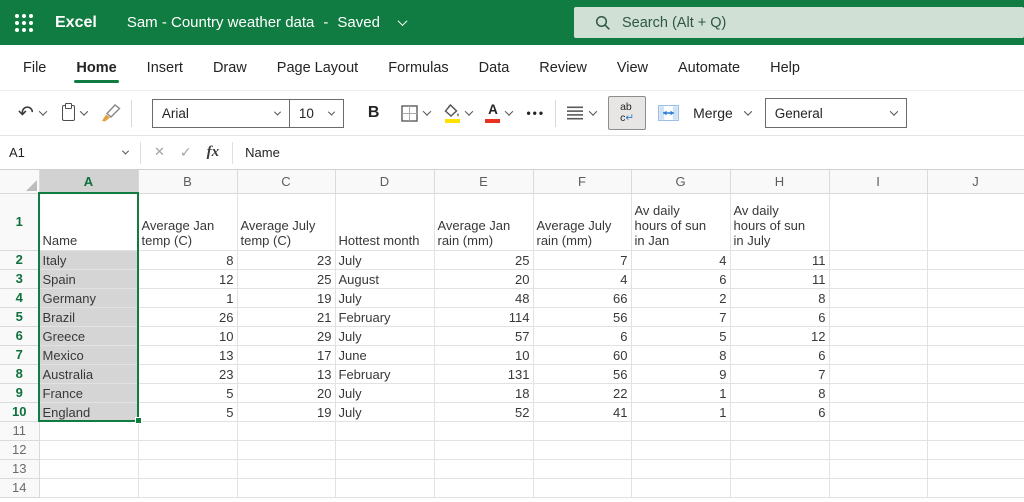  Describe the element at coordinates (628, 152) in the screenshot. I see `formula-input: Name` at that location.